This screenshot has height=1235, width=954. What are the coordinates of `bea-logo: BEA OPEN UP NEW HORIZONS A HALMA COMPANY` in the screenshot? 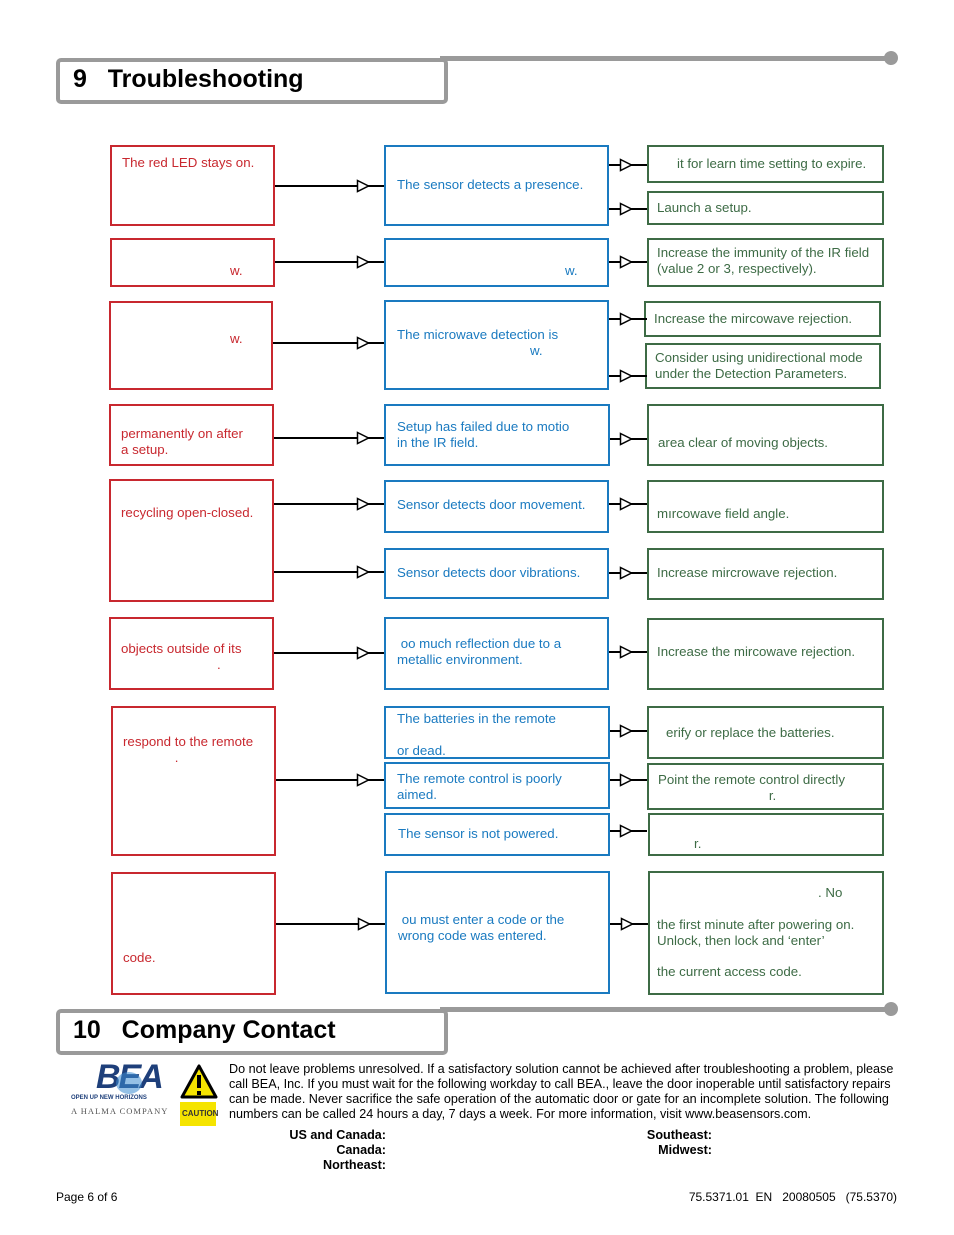 It's located at (122, 1089).